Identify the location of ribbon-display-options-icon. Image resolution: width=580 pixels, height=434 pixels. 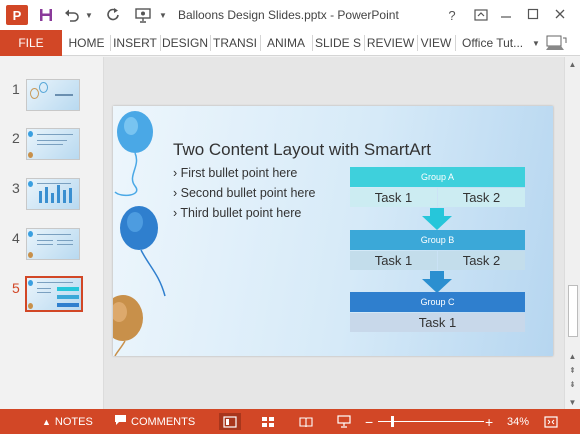
(481, 15).